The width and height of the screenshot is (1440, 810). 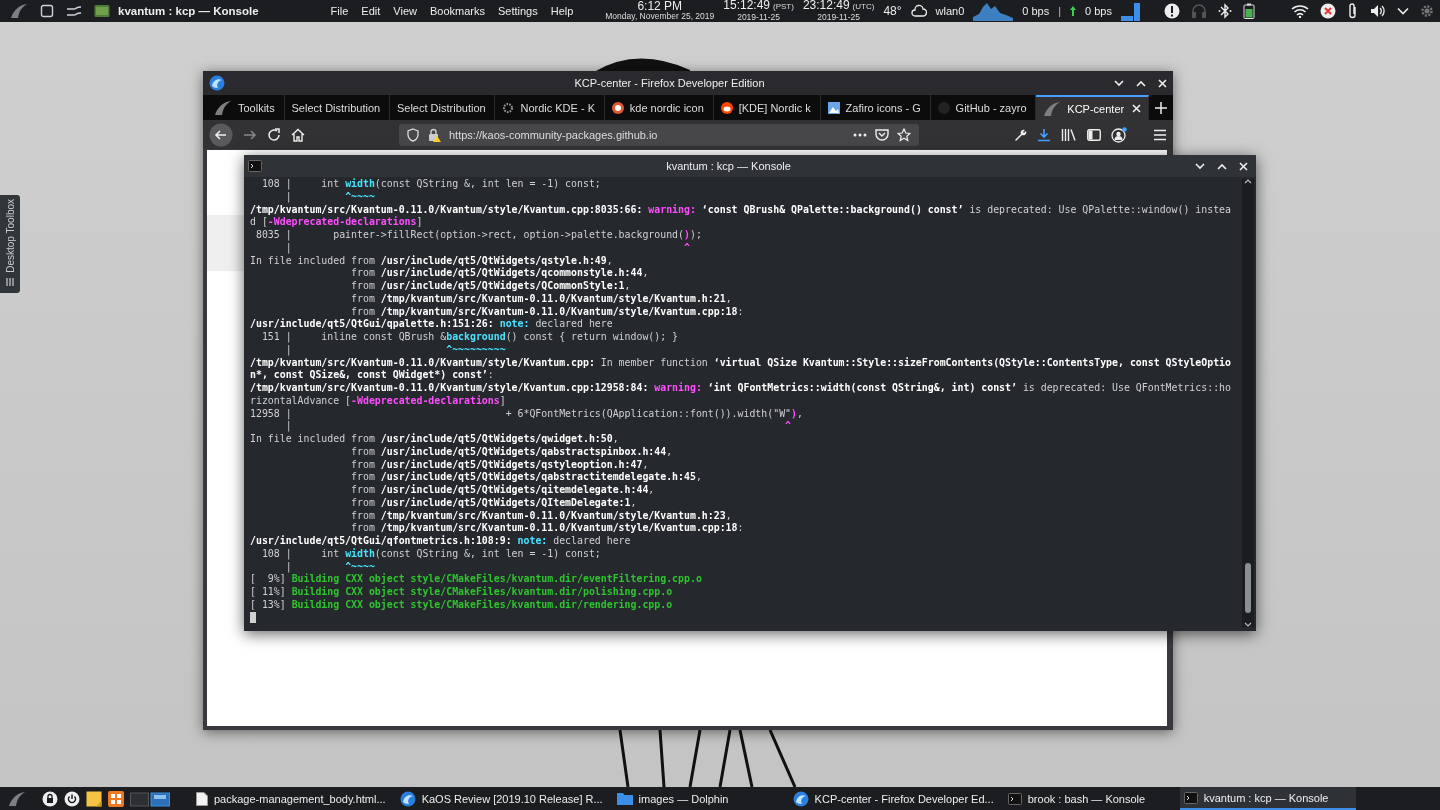 I want to click on battery-icon, so click(x=1249, y=11).